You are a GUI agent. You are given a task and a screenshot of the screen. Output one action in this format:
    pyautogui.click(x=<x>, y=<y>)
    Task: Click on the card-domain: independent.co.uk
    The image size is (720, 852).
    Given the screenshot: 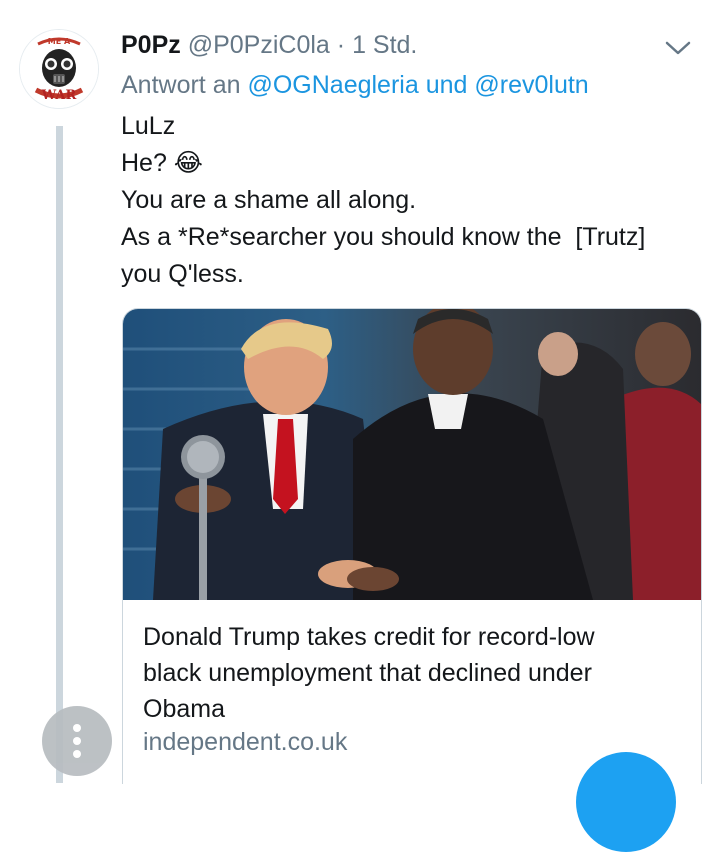 What is the action you would take?
    pyautogui.click(x=245, y=742)
    